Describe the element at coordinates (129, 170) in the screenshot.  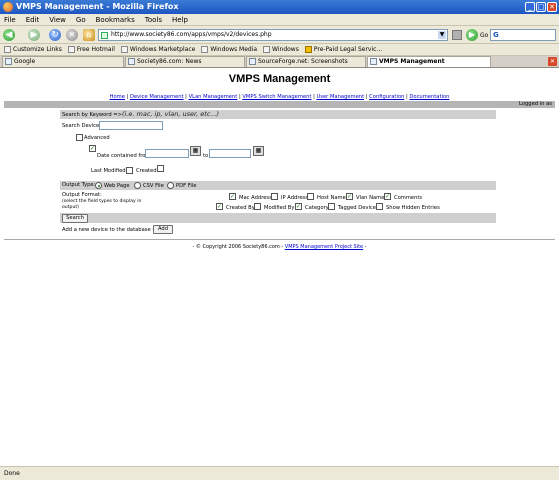
I see `last-modified-checkbox` at that location.